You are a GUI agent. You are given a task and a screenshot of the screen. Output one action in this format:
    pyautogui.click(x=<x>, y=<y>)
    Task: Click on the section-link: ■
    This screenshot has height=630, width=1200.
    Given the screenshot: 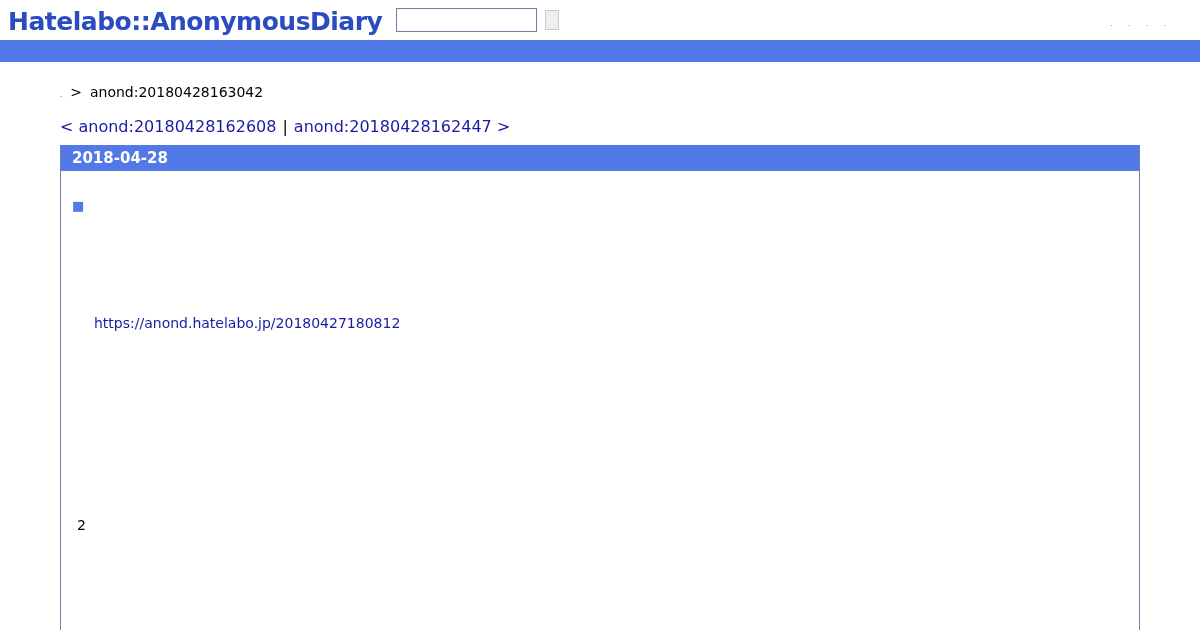 What is the action you would take?
    pyautogui.click(x=78, y=206)
    